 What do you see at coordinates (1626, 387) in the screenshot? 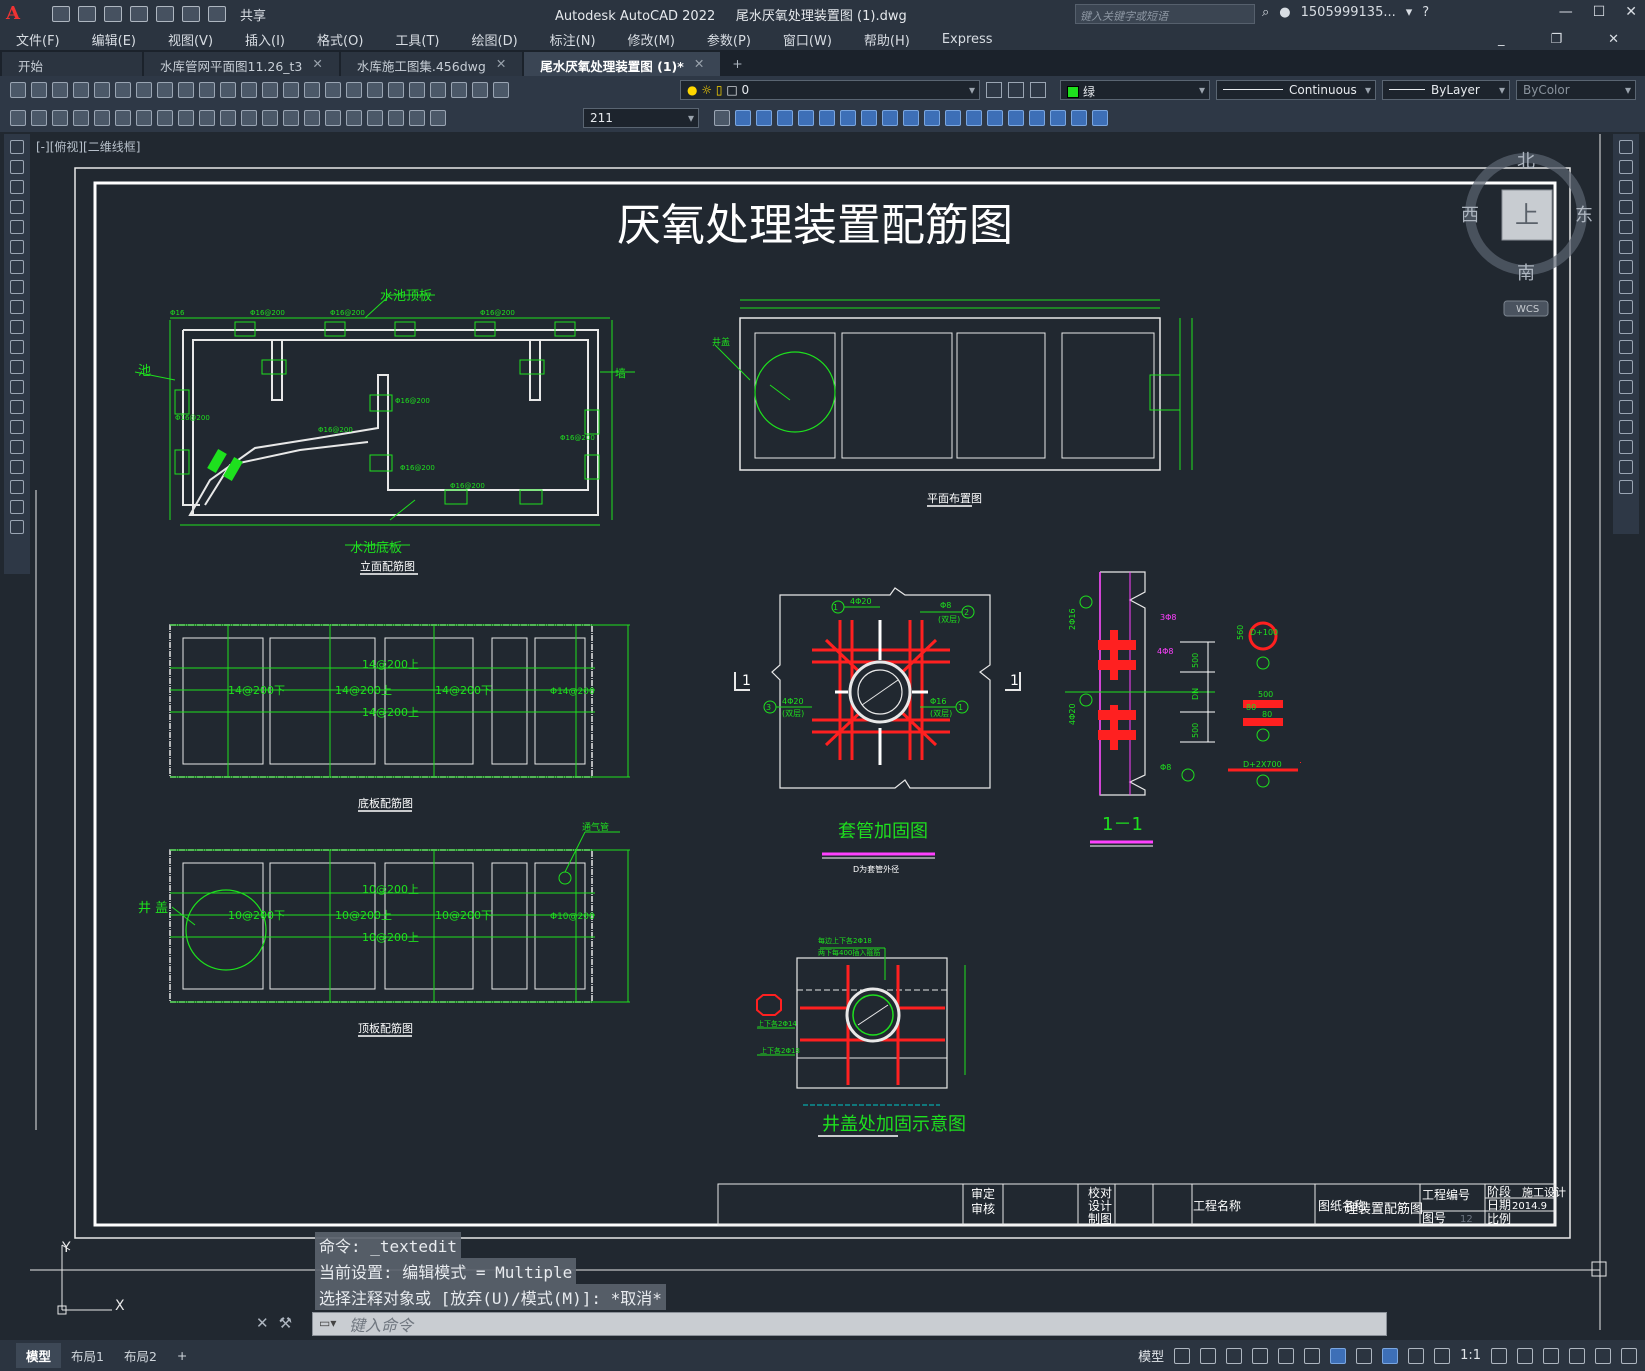
I see `break-icon` at bounding box center [1626, 387].